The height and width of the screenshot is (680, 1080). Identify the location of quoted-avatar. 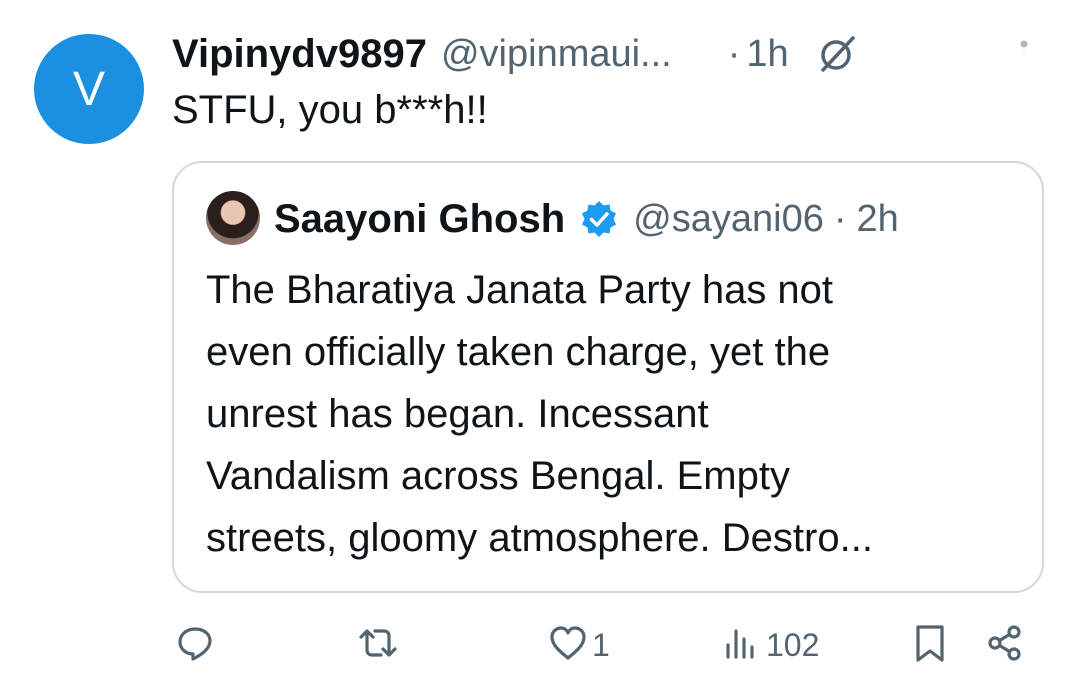
(233, 218).